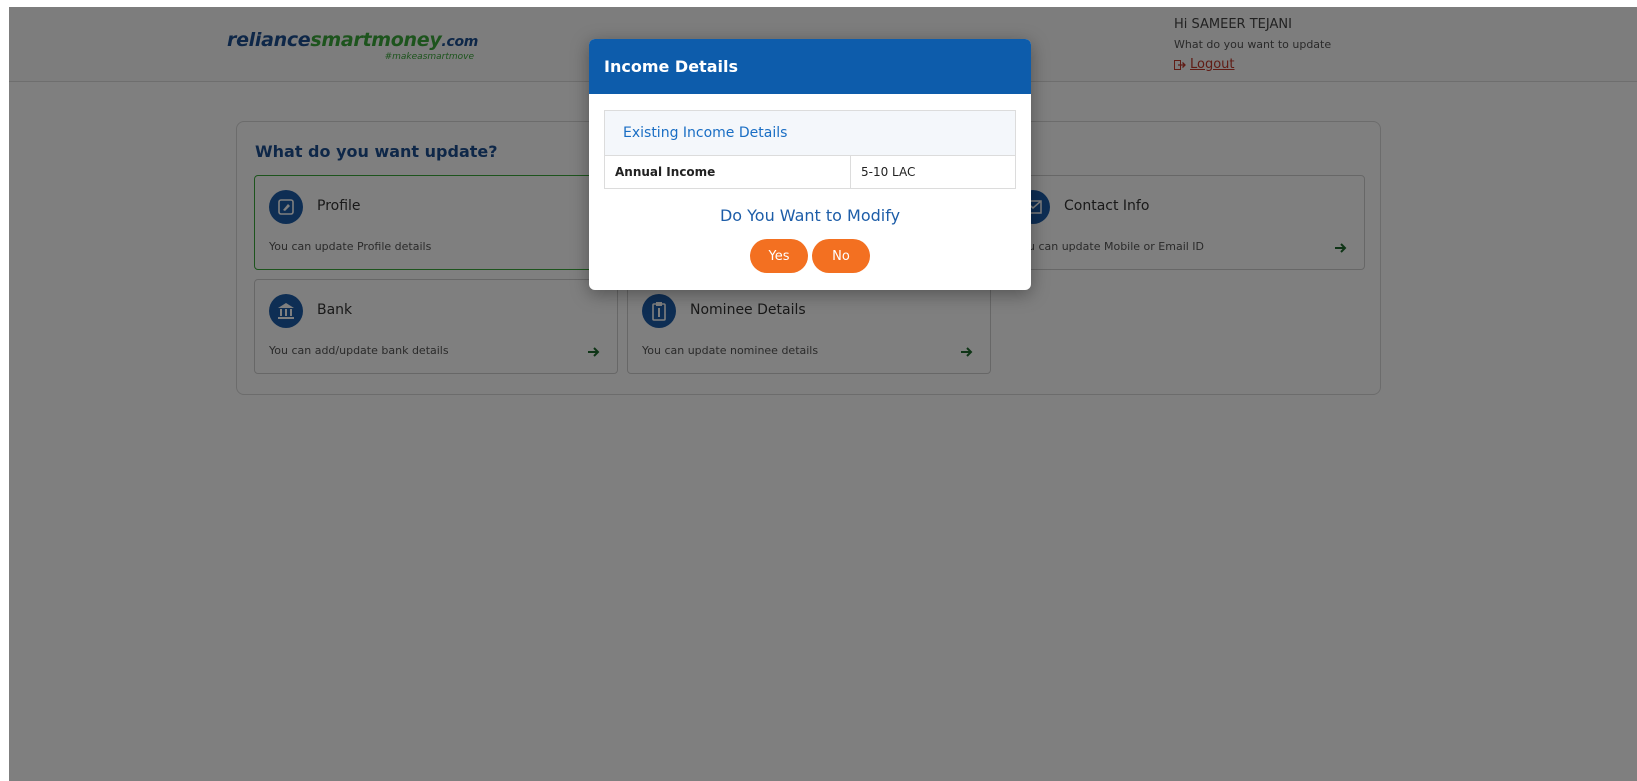 The image size is (1637, 781). I want to click on yes-button: Yes, so click(779, 256).